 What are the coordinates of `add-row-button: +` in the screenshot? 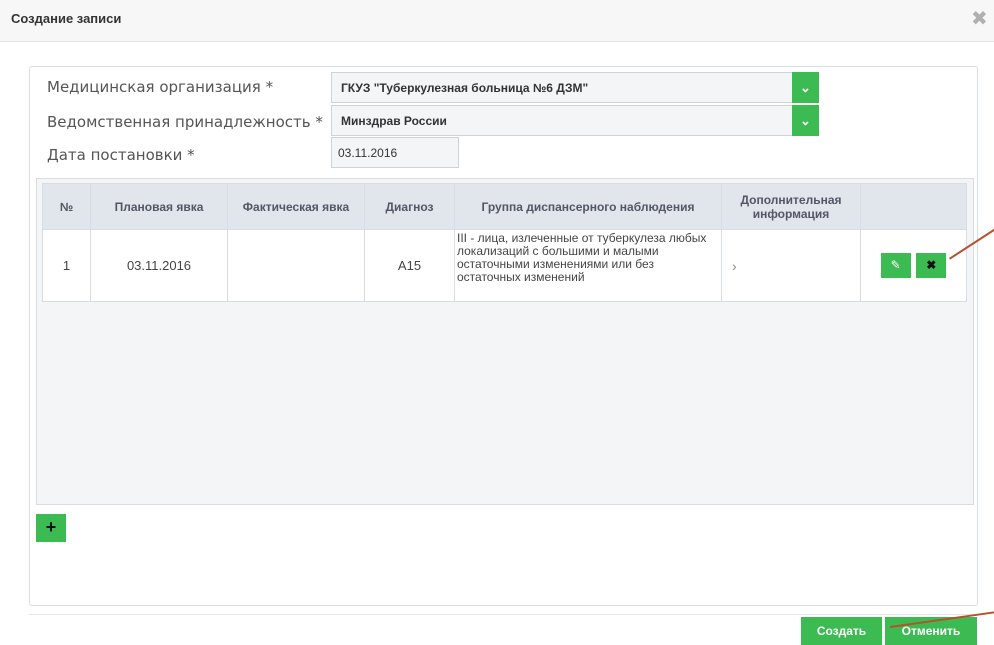 It's located at (51, 528).